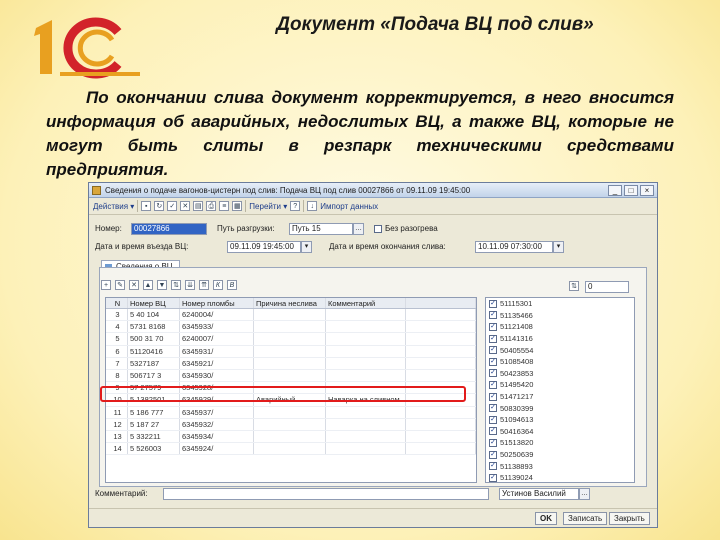 This screenshot has height=540, width=720. I want to click on post-icon: ✓, so click(172, 206).